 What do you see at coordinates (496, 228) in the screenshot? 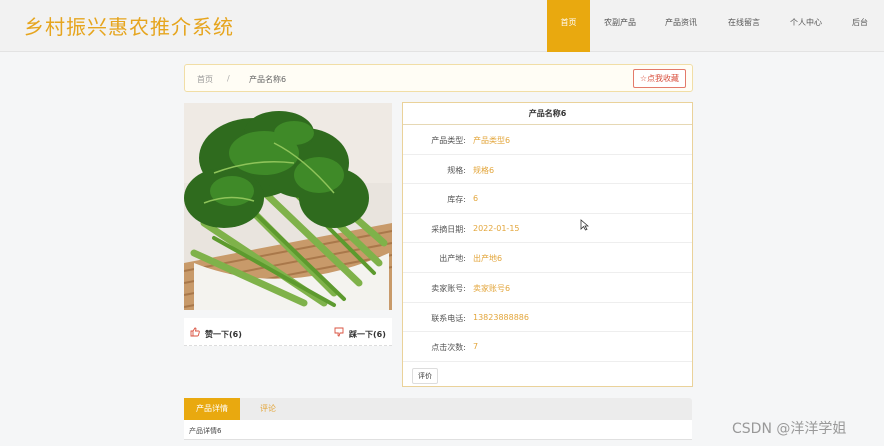
I see `info-value: 2022-01-15` at bounding box center [496, 228].